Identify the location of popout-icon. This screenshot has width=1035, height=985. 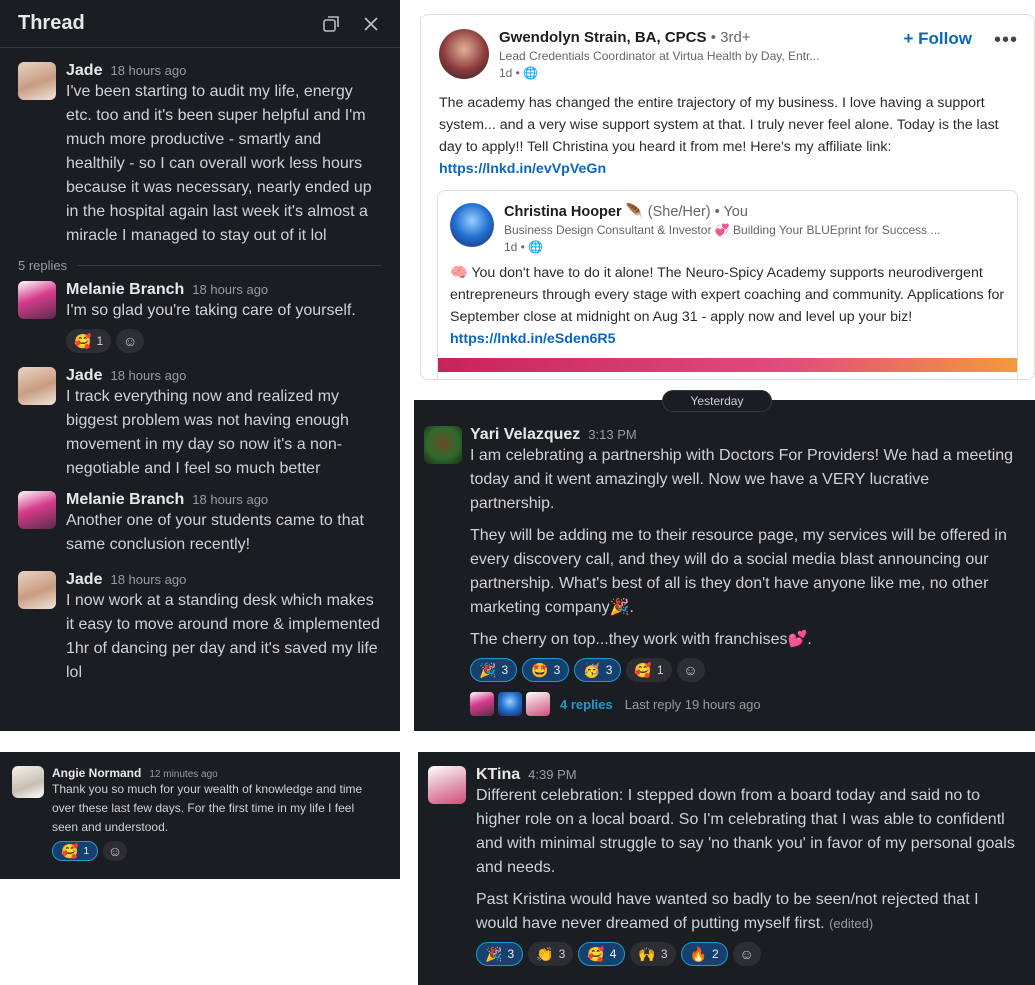
(331, 24).